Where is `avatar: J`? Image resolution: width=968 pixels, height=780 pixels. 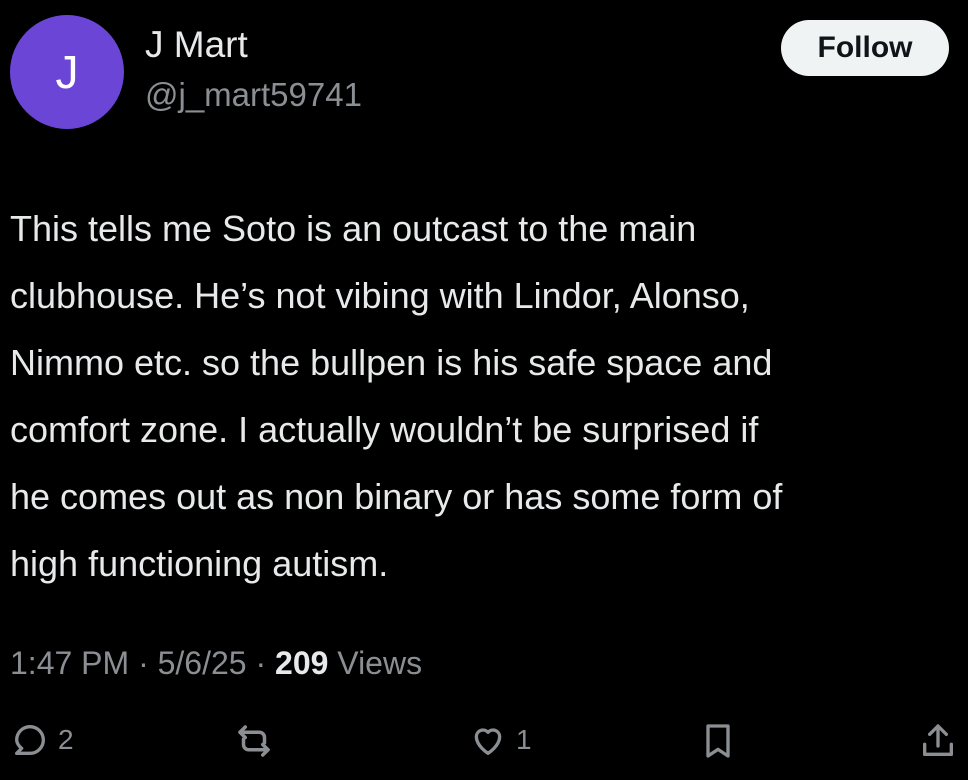 avatar: J is located at coordinates (67, 72).